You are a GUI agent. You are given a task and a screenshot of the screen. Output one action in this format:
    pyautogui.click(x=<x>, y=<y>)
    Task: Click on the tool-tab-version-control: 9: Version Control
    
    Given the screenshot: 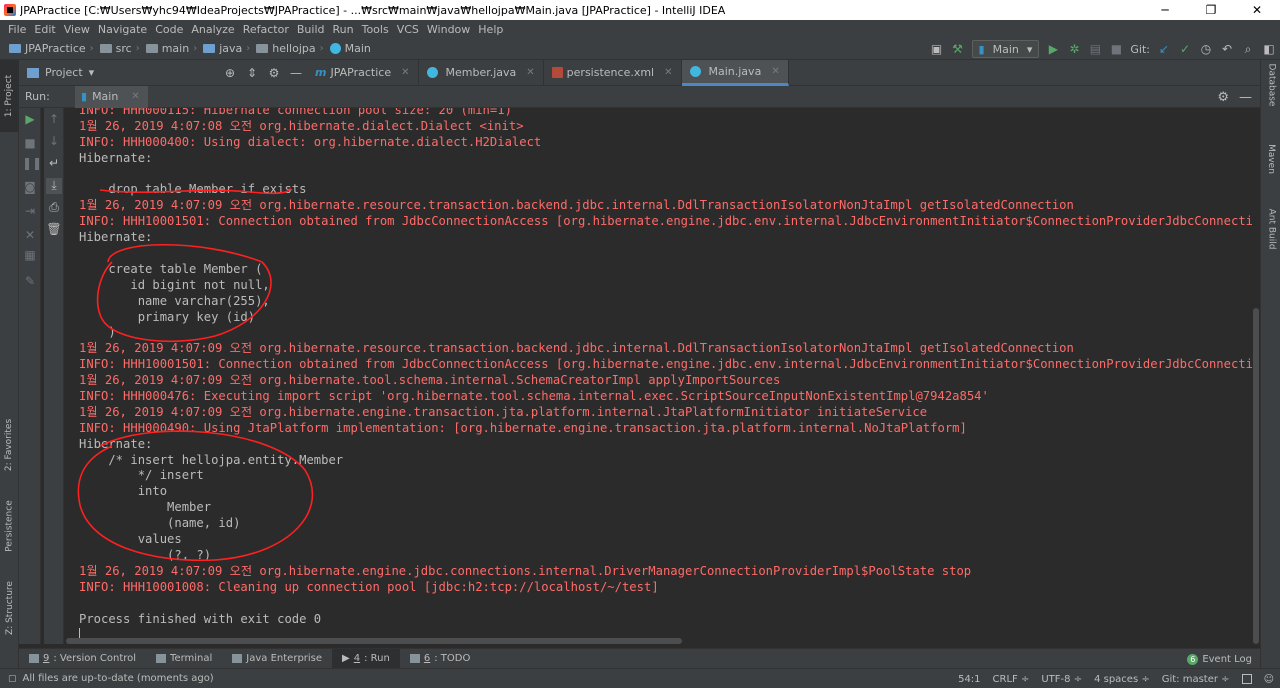 What is the action you would take?
    pyautogui.click(x=82, y=659)
    